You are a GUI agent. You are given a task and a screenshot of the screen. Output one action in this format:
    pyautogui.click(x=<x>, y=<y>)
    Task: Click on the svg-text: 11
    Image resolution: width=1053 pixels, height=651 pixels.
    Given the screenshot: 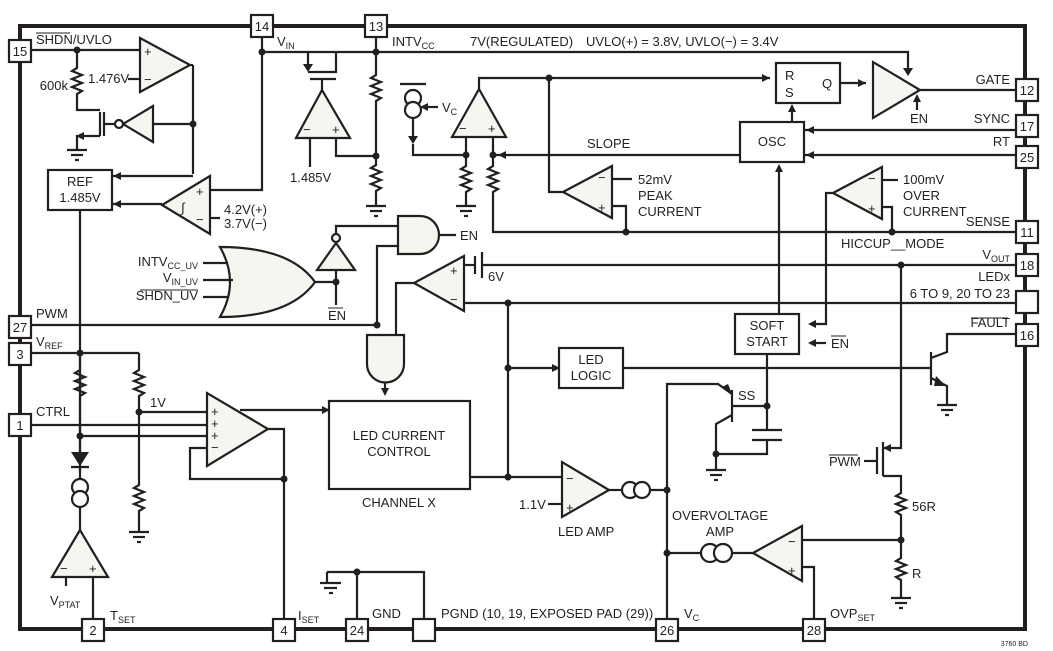 What is the action you would take?
    pyautogui.click(x=1027, y=232)
    